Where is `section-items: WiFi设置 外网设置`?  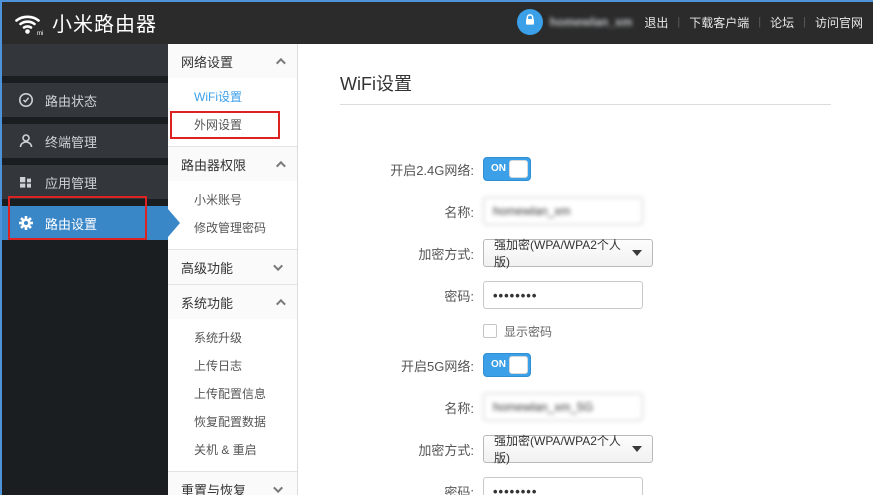
section-items: WiFi设置 外网设置 is located at coordinates (232, 112).